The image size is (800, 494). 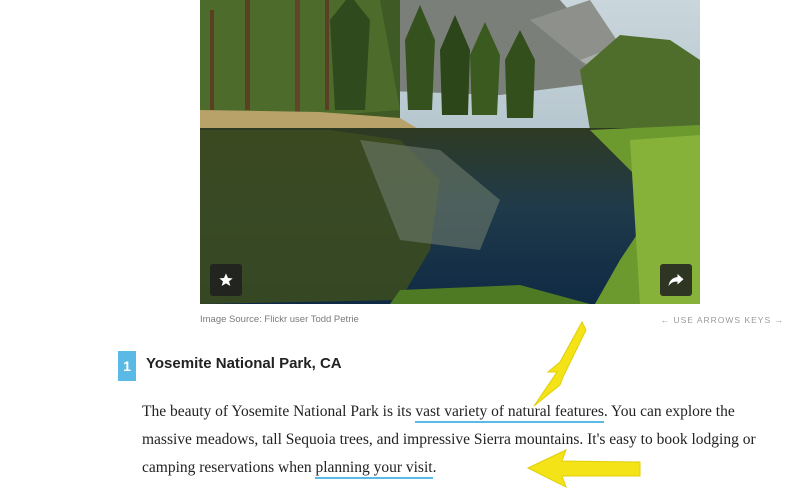 What do you see at coordinates (244, 363) in the screenshot?
I see `listing-title: Yosemite National Park, CA` at bounding box center [244, 363].